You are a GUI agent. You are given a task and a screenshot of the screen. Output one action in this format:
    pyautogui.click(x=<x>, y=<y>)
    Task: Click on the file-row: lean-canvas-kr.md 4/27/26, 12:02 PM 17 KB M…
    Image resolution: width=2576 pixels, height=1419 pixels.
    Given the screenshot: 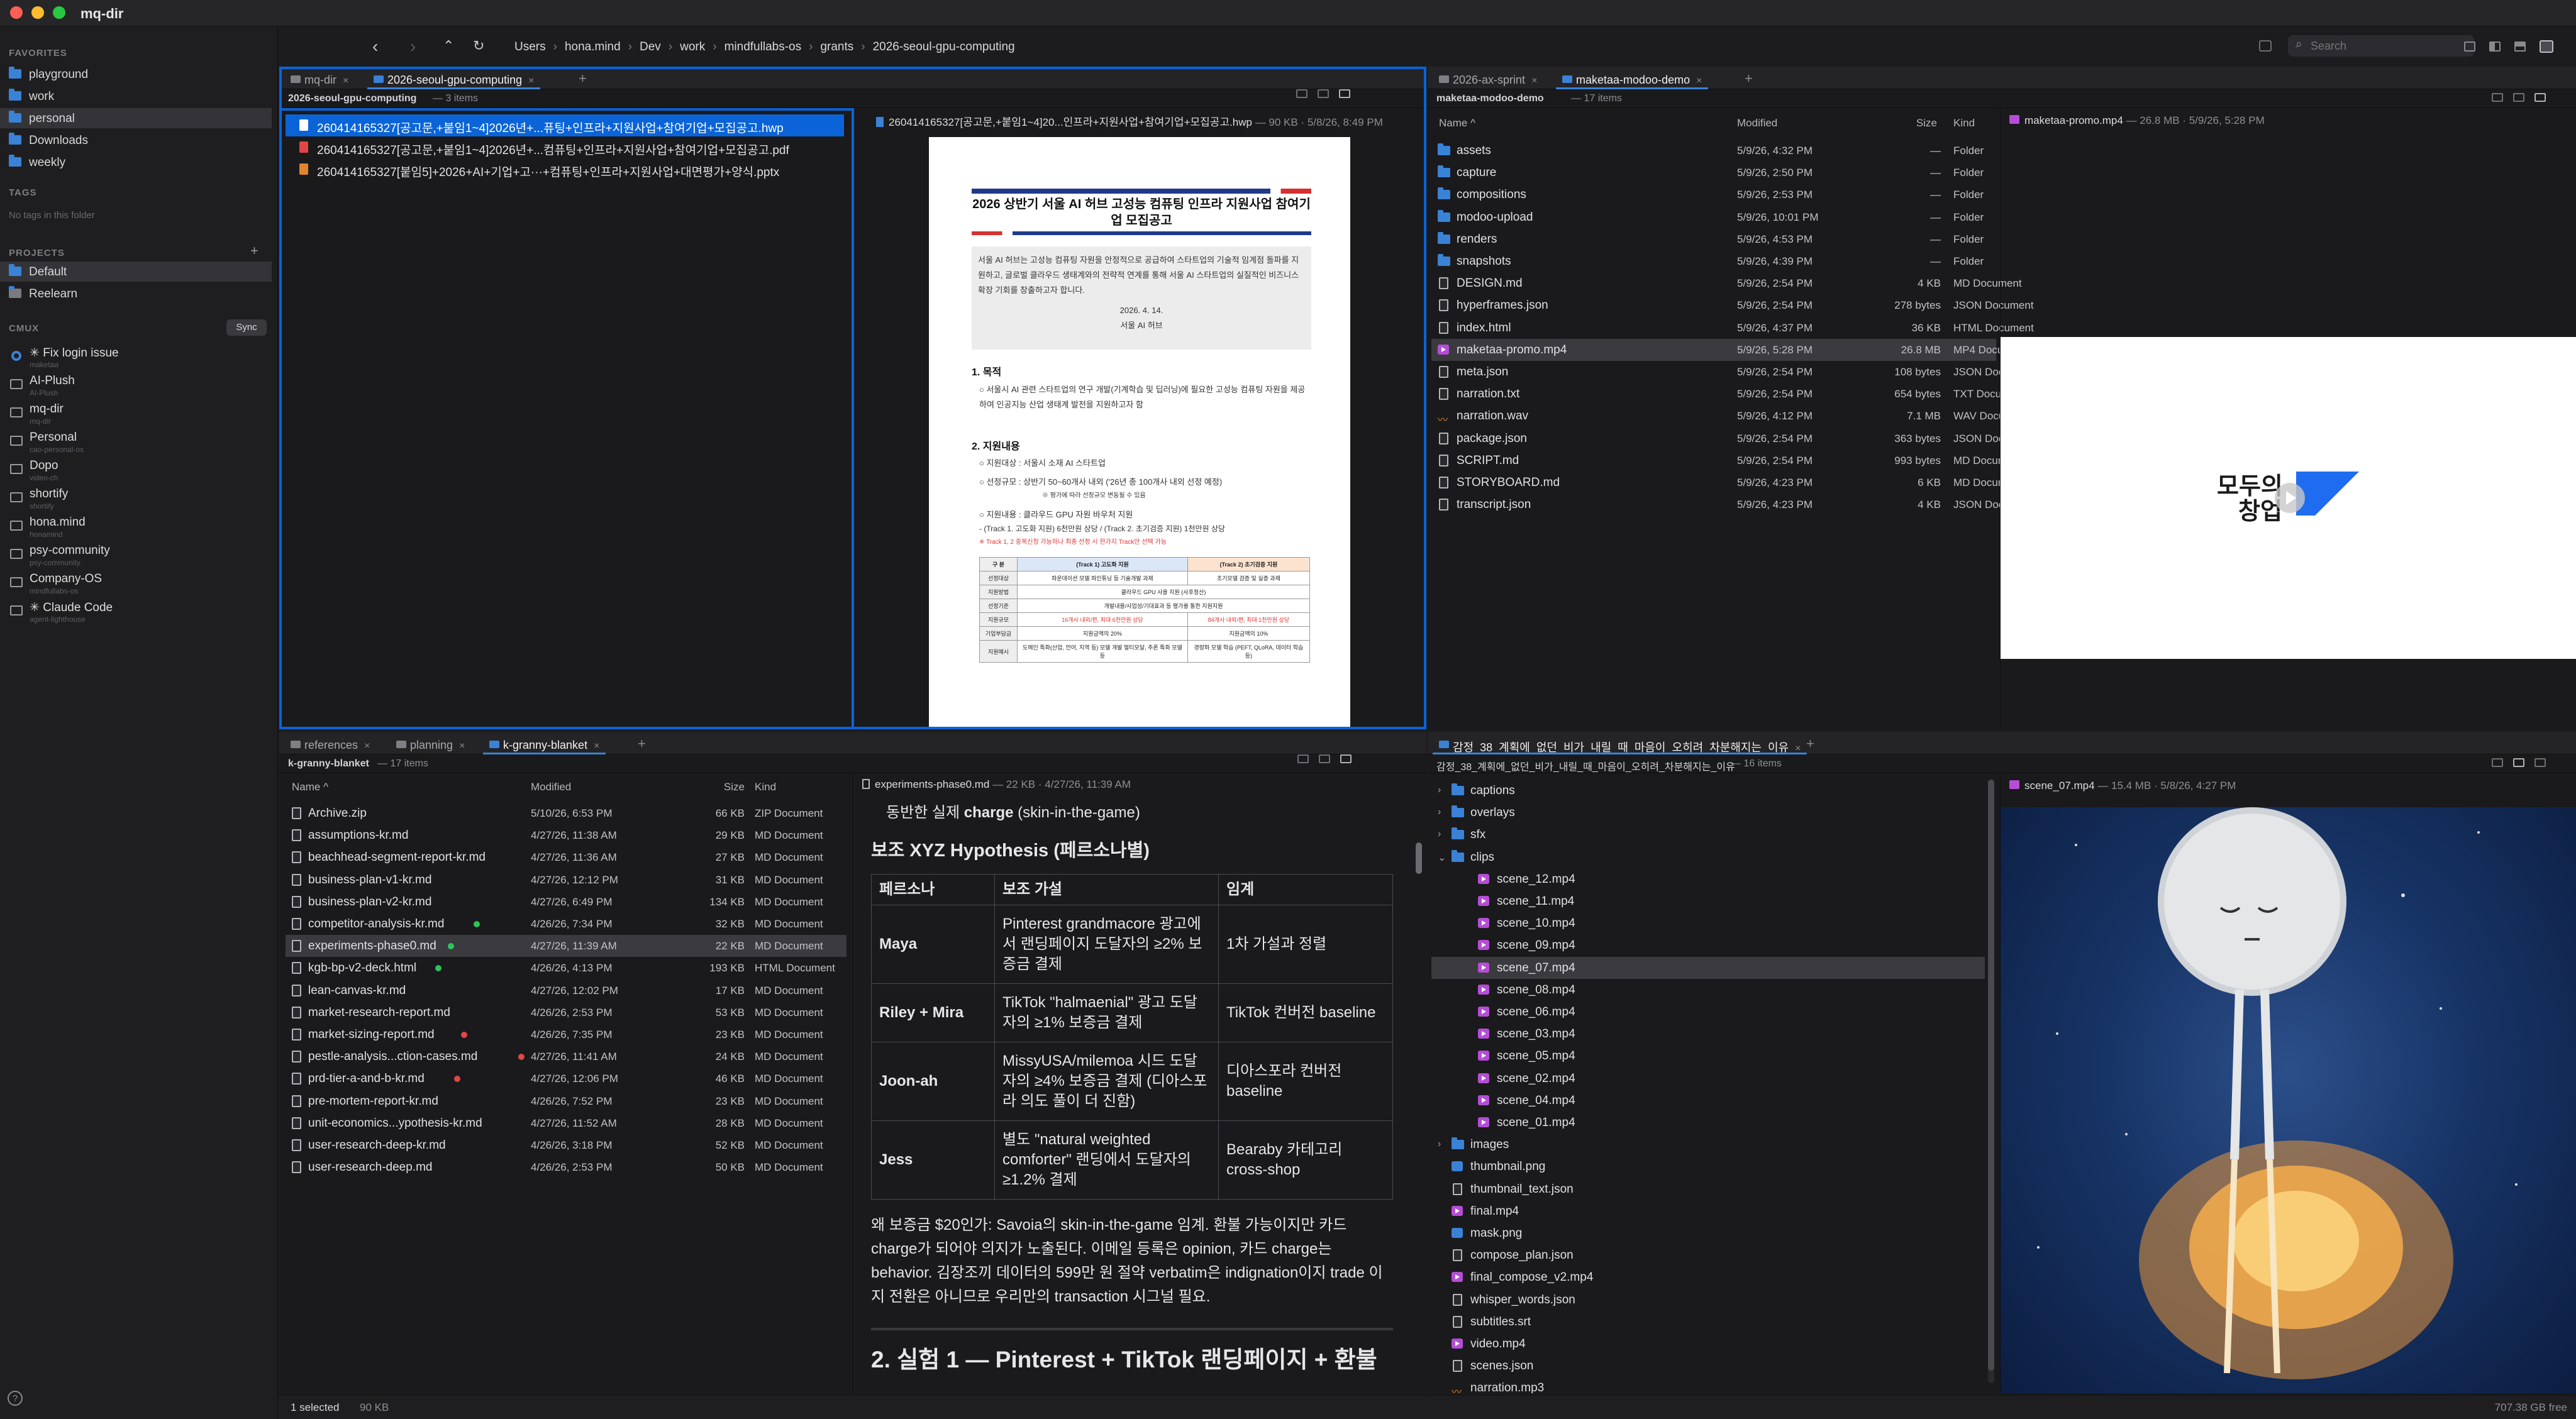 What is the action you would take?
    pyautogui.click(x=566, y=991)
    